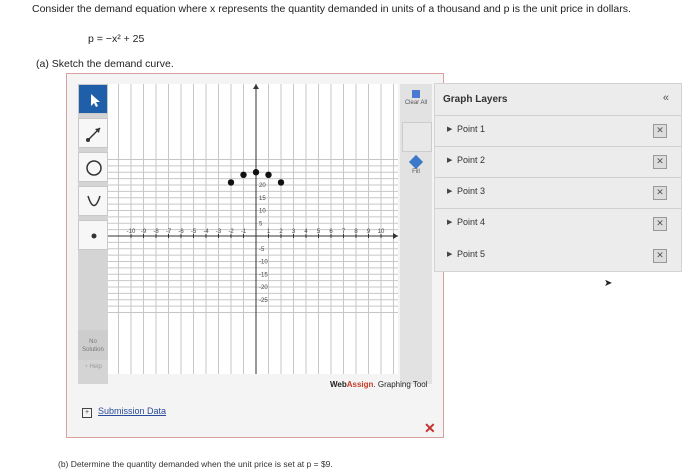 The image size is (700, 474). Describe the element at coordinates (231, 232) in the screenshot. I see `x-tick-label: -2` at that location.